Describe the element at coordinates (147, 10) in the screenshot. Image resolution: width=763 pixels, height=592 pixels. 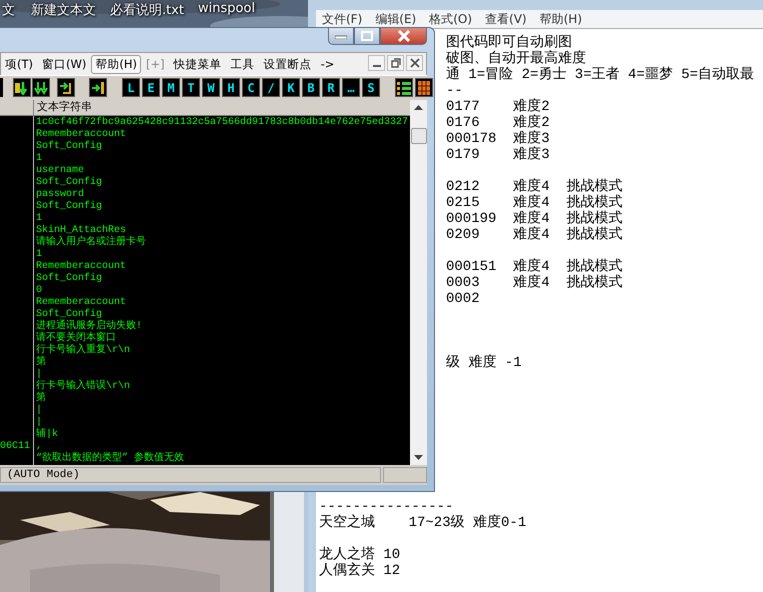
I see `desktop-icon-label: 必看说明.txt` at that location.